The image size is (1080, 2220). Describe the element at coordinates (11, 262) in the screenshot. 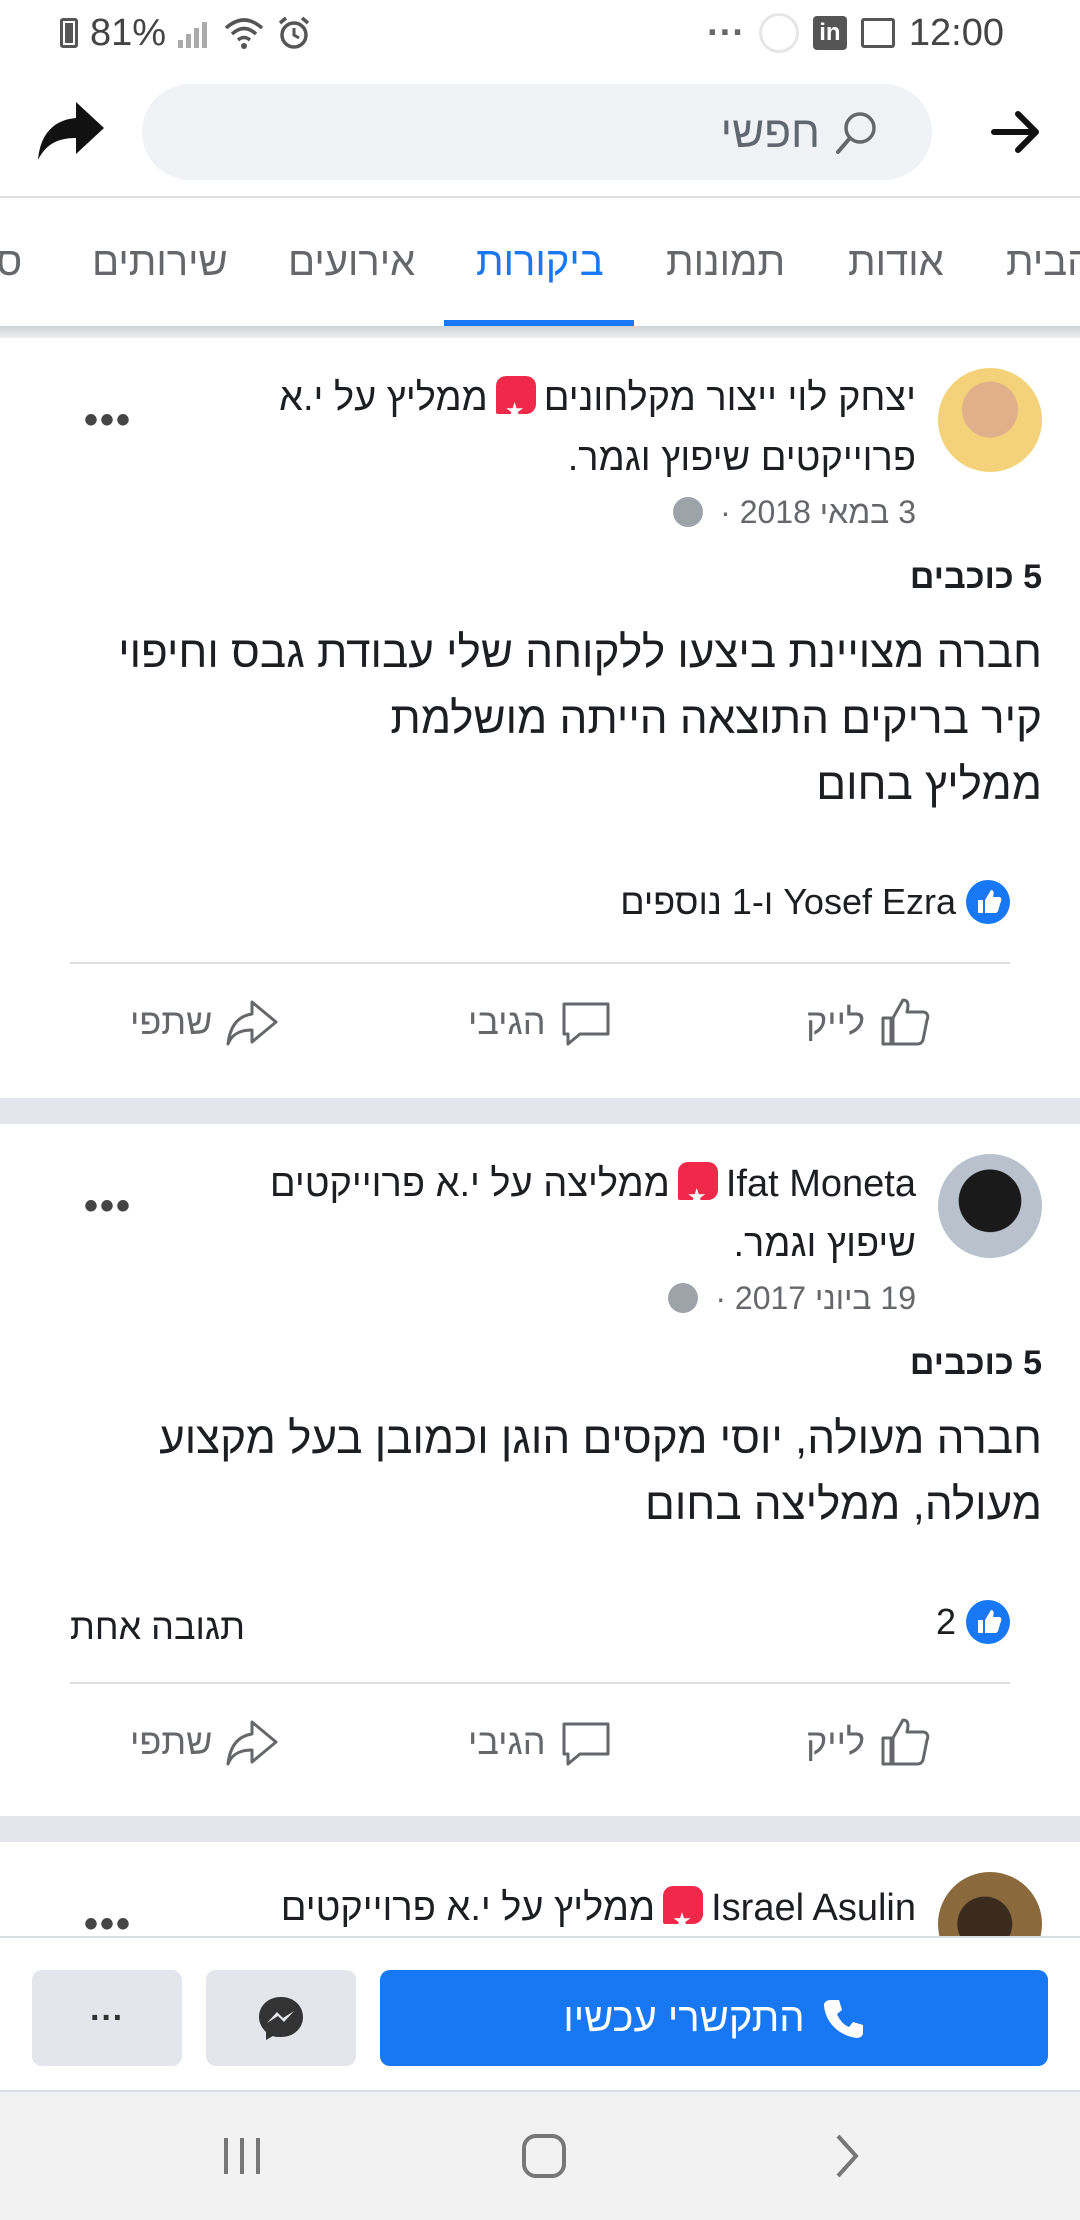

I see `tab-overflow: ס` at that location.